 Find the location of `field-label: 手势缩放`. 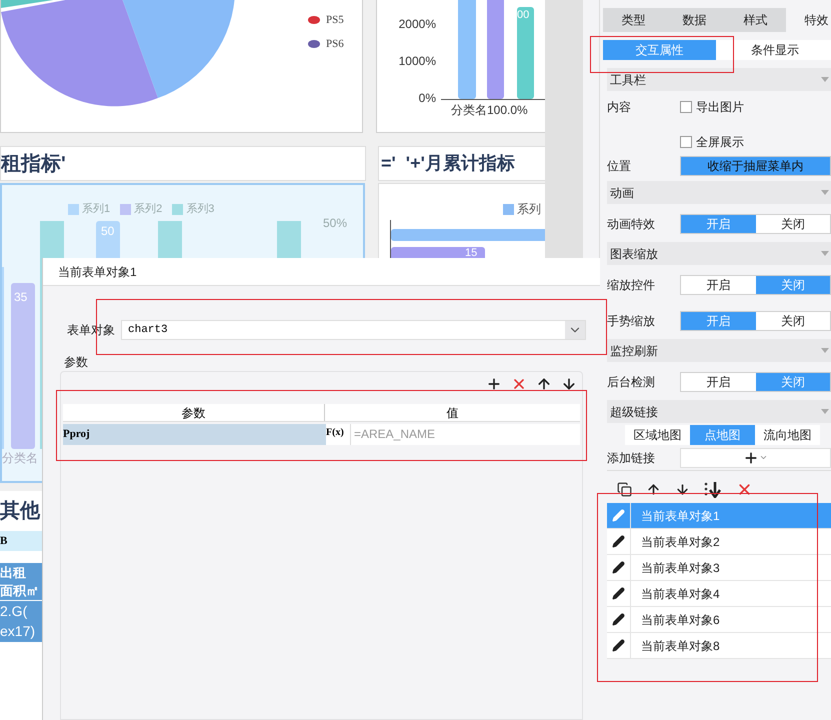

field-label: 手势缩放 is located at coordinates (631, 321).